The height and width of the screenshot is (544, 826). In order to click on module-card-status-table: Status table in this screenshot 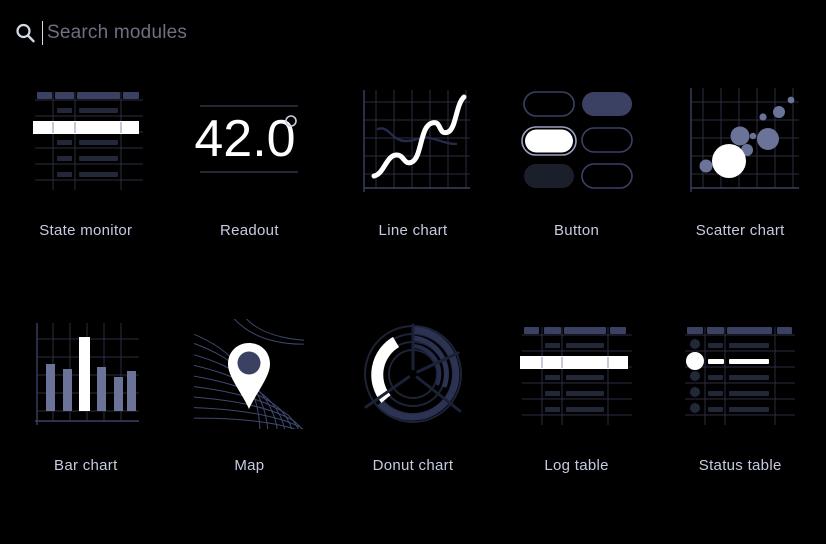, I will do `click(740, 418)`.